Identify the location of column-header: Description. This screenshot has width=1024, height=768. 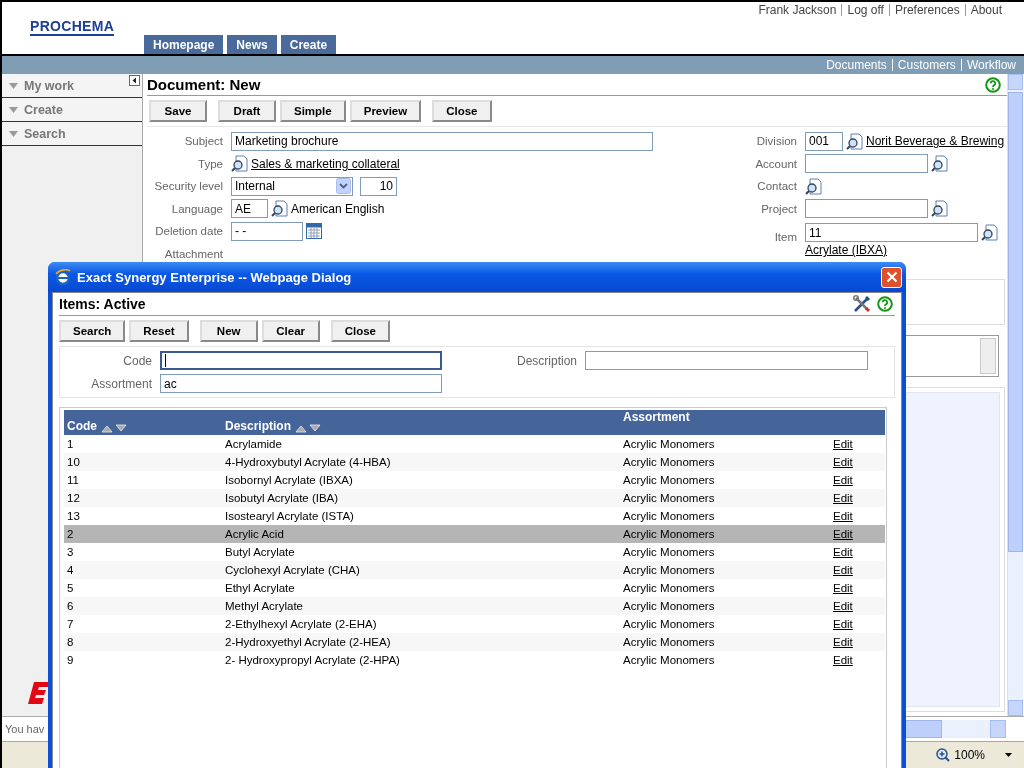
(258, 421).